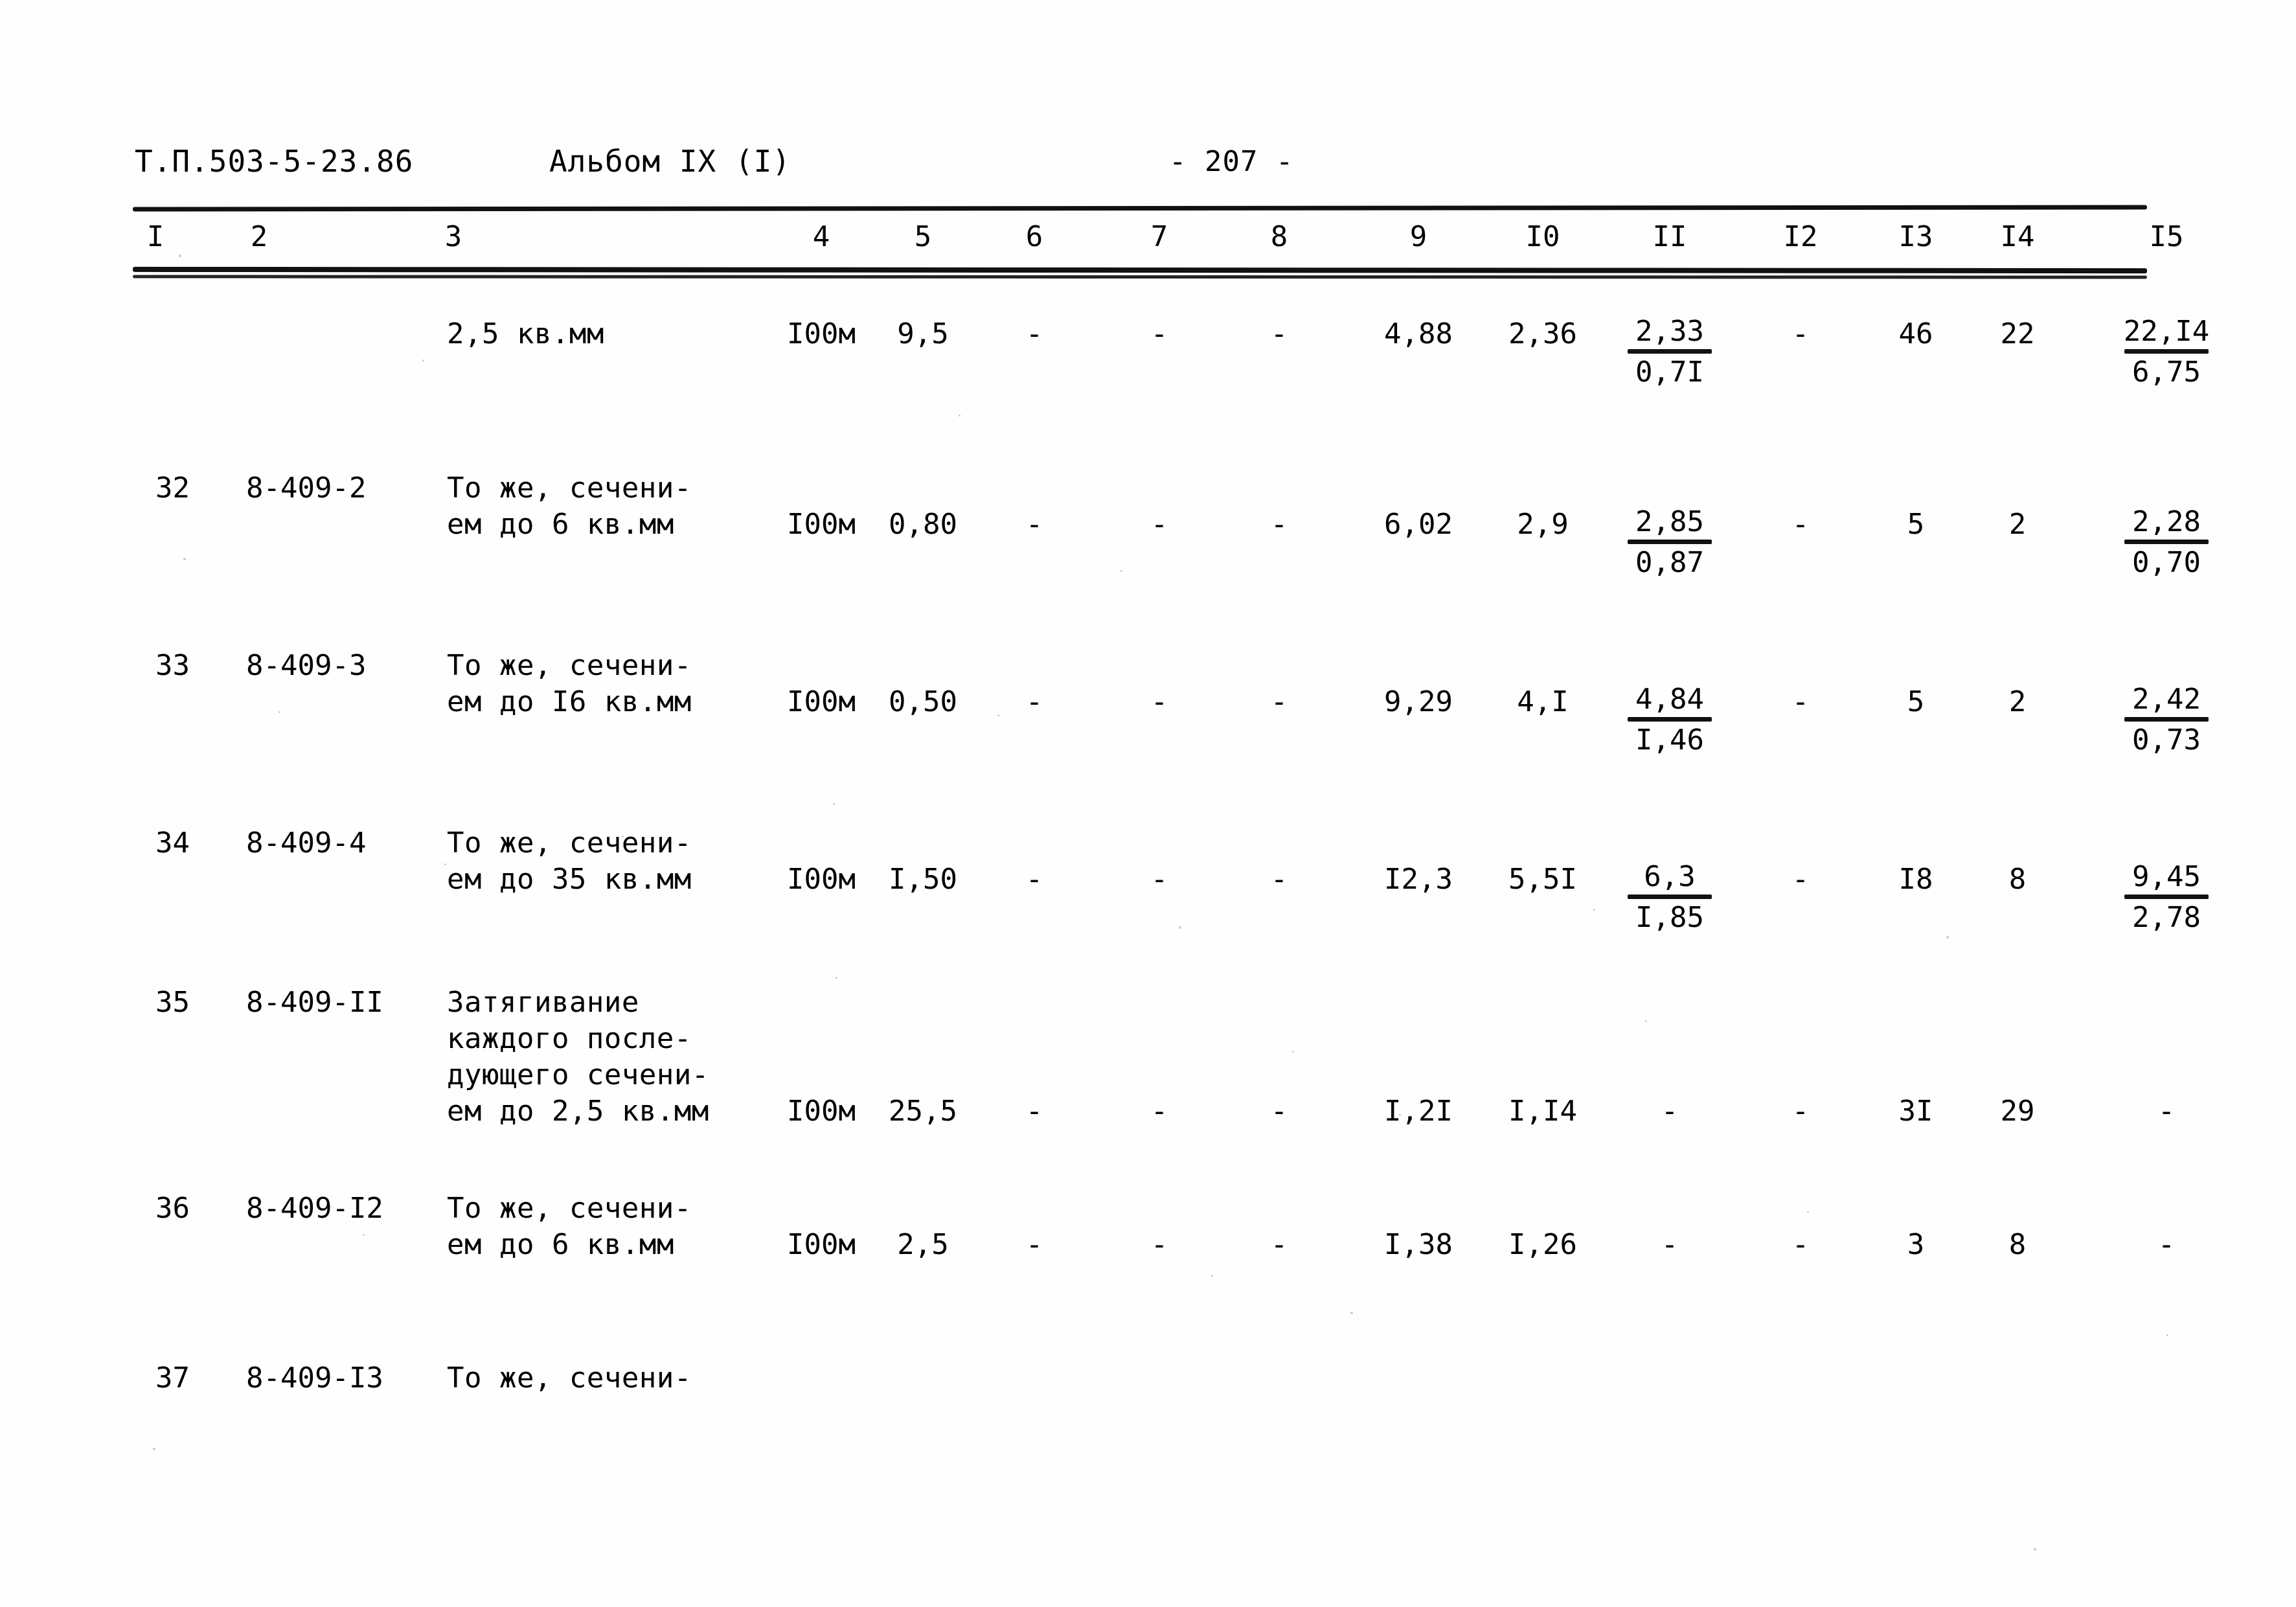  What do you see at coordinates (1542, 1244) in the screenshot?
I see `cell-value-10: I,26` at bounding box center [1542, 1244].